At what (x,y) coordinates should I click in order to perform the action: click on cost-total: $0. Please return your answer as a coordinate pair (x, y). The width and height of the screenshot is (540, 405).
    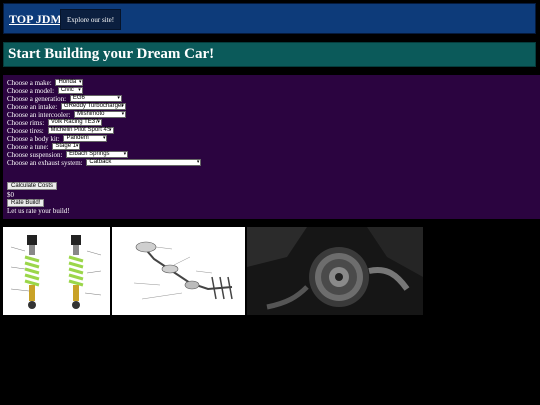
    Looking at the image, I should click on (10, 195).